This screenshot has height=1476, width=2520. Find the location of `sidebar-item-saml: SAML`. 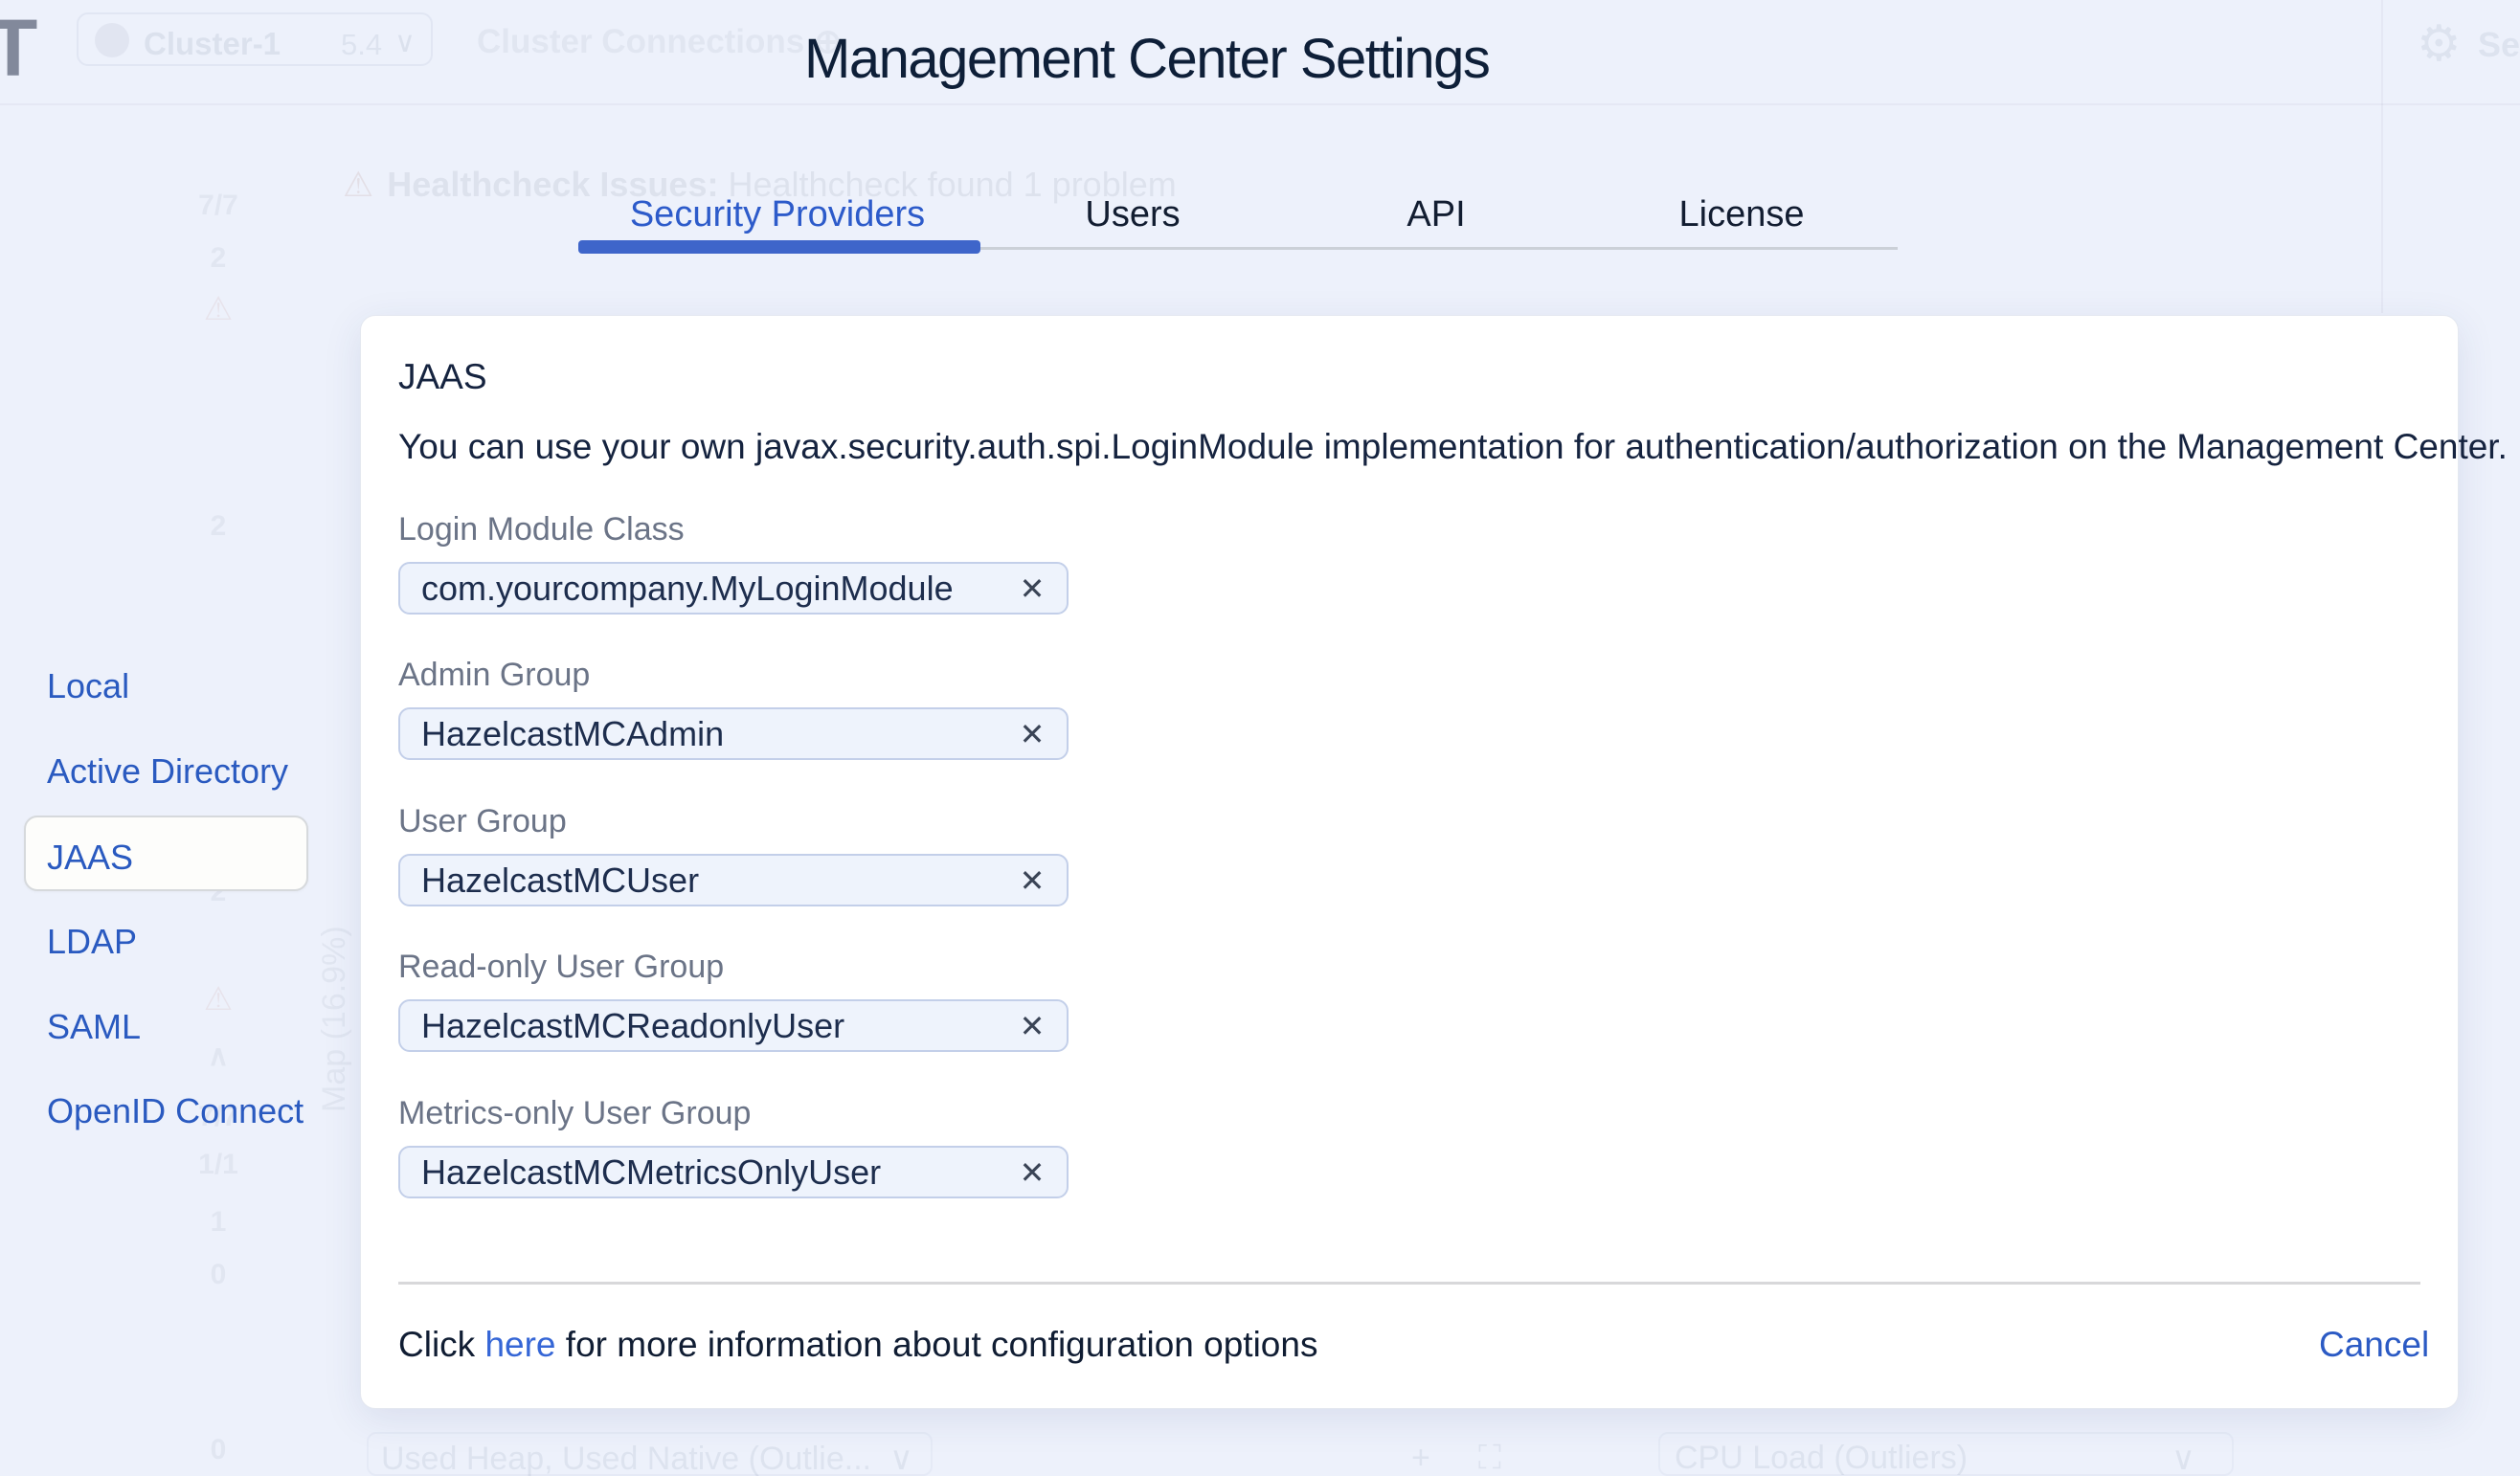

sidebar-item-saml: SAML is located at coordinates (94, 1027).